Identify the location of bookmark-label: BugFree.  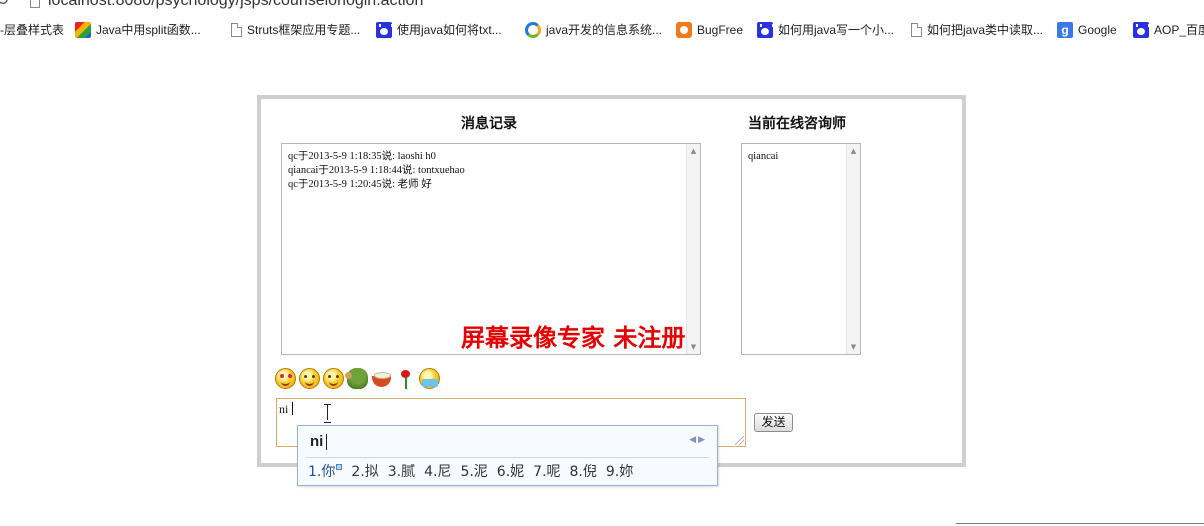
(720, 30).